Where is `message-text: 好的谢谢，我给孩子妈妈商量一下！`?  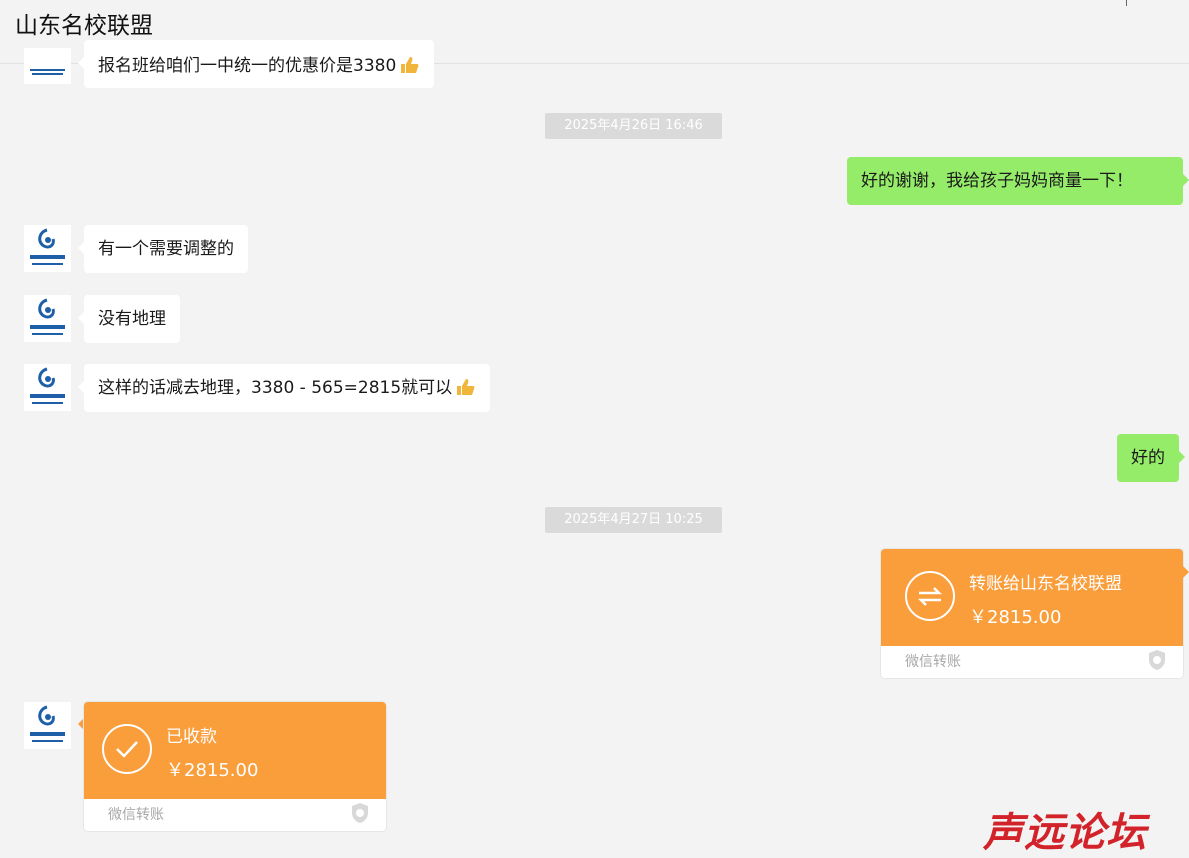 message-text: 好的谢谢，我给孩子妈妈商量一下！ is located at coordinates (997, 181).